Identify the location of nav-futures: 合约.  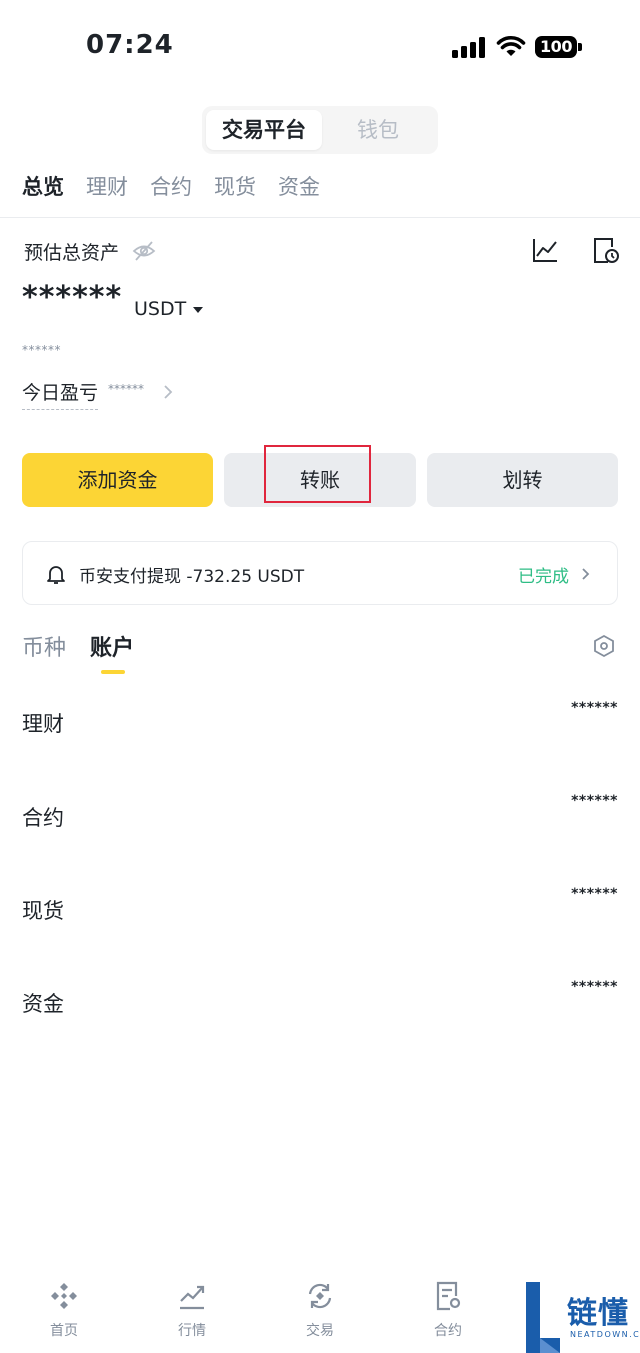
(448, 1310).